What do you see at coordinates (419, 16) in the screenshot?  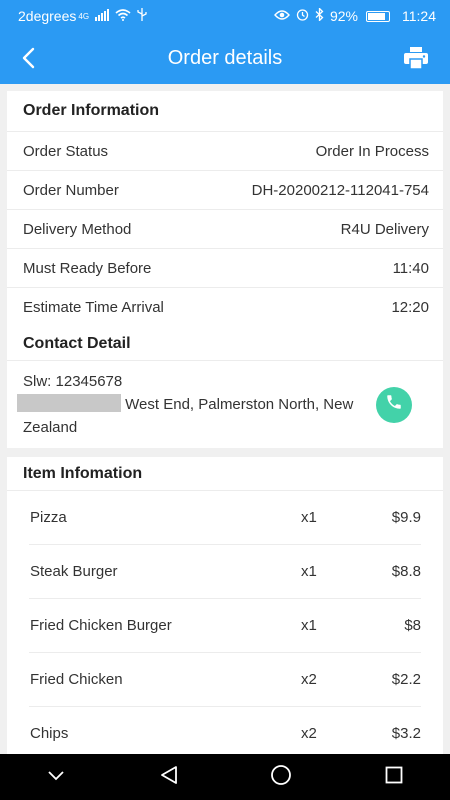 I see `clock: 11:24` at bounding box center [419, 16].